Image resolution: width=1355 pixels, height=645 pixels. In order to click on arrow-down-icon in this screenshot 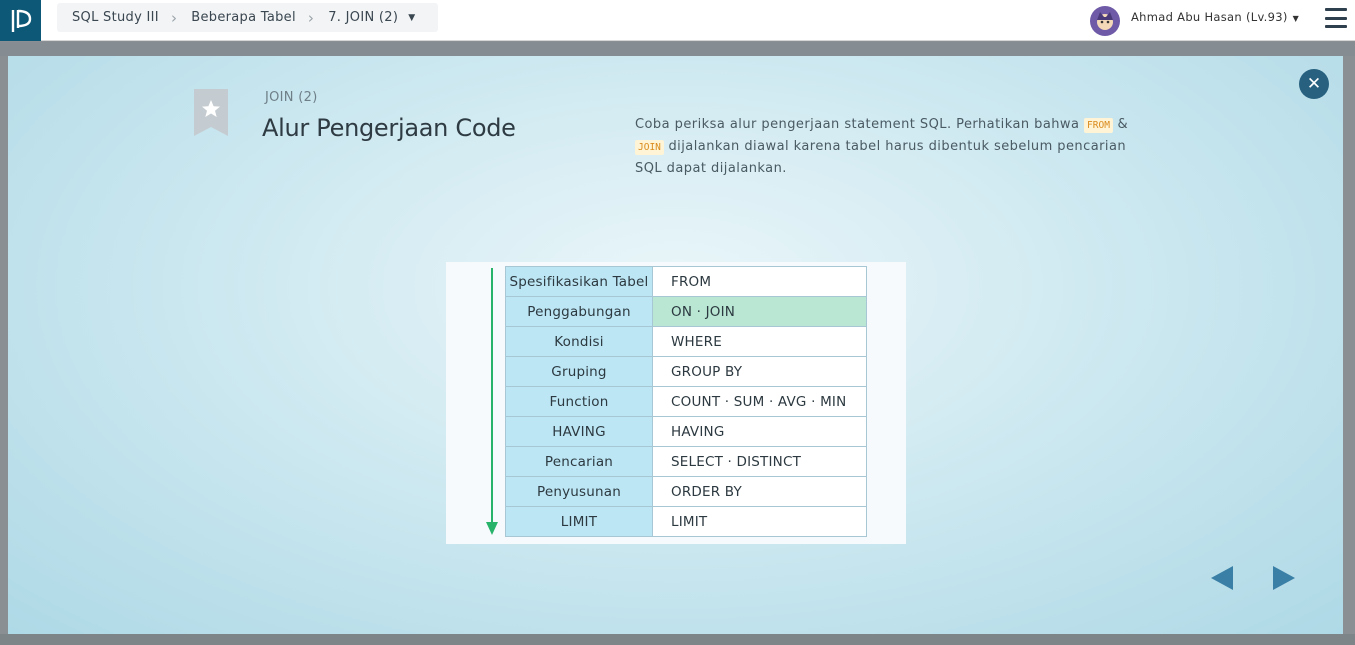, I will do `click(492, 528)`.